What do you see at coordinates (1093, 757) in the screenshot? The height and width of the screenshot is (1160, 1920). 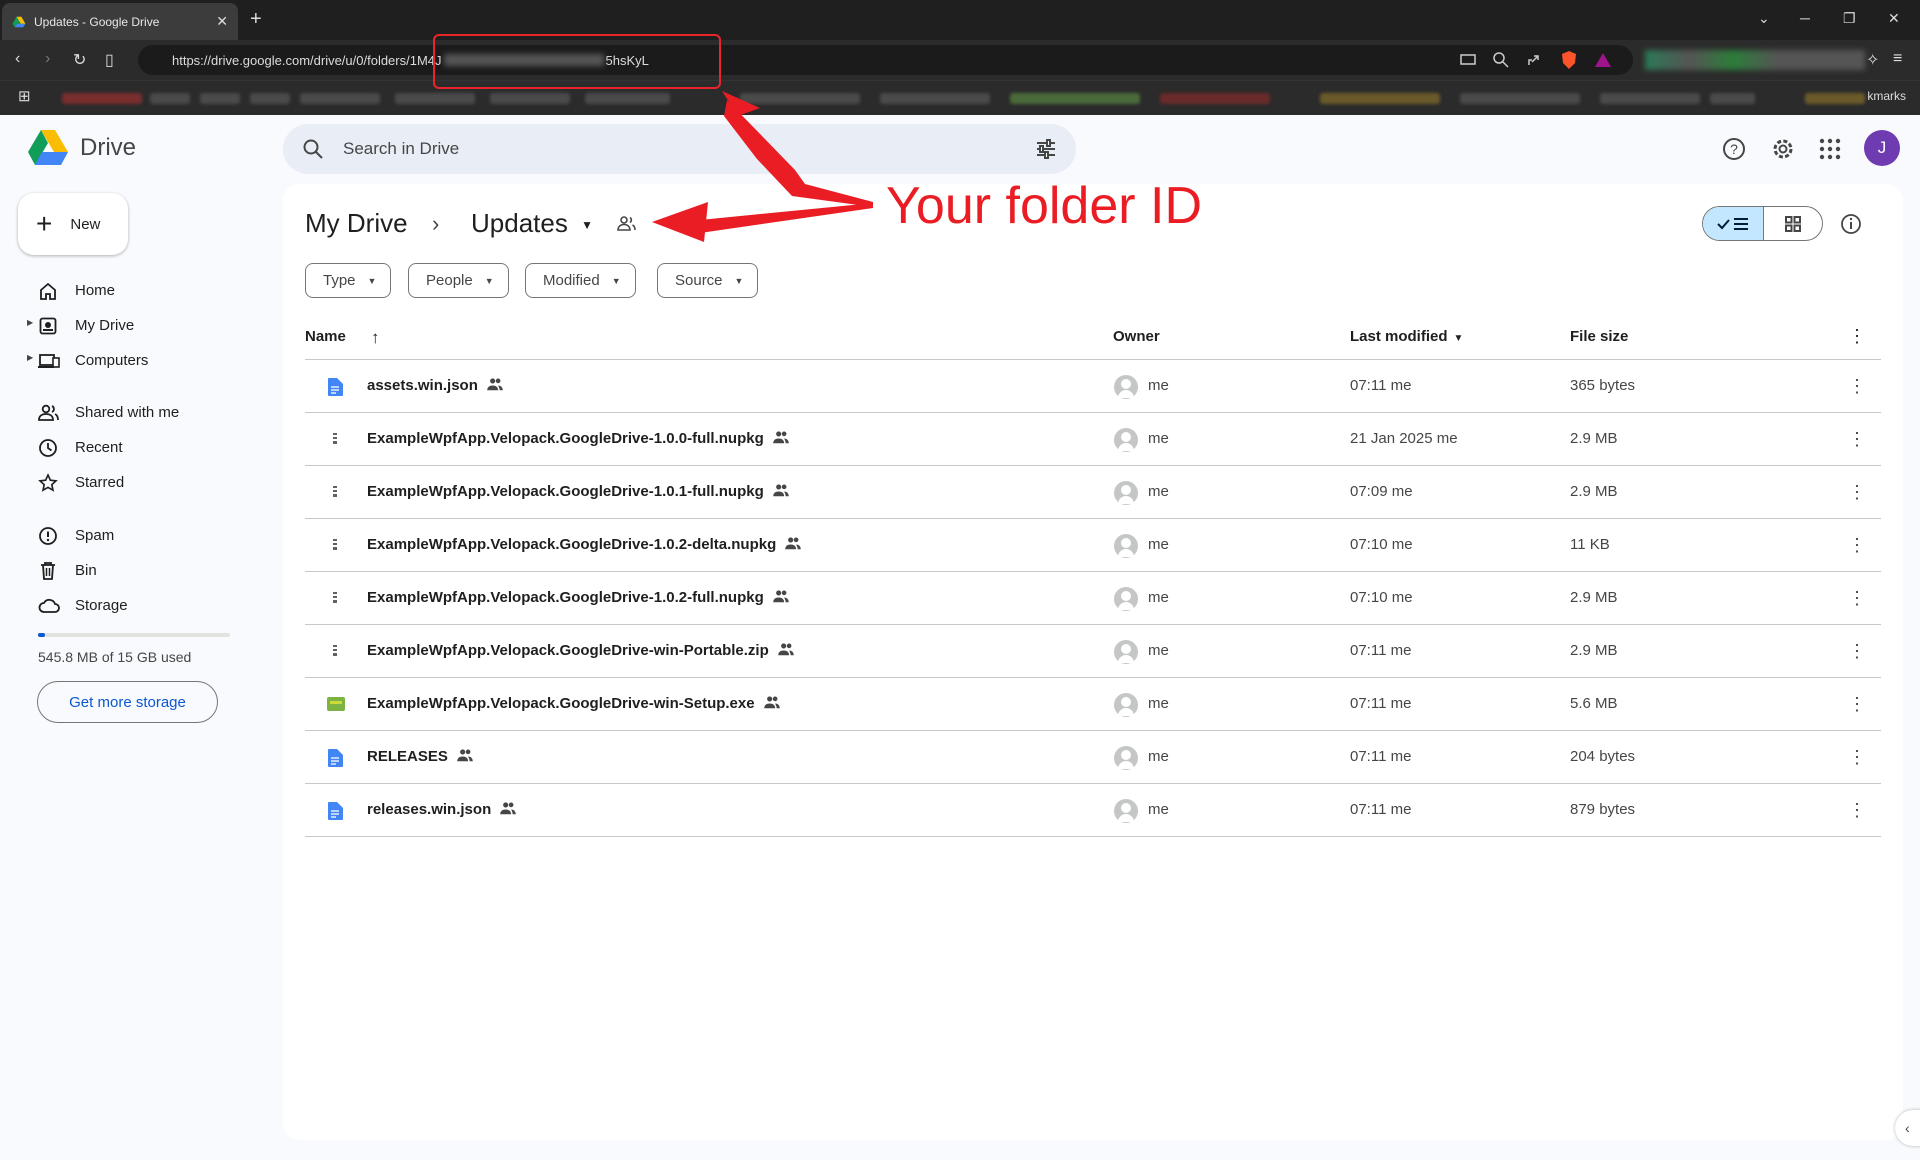 I see `table-row: RELEASES me 07:11 me 204 bytes ⋮` at bounding box center [1093, 757].